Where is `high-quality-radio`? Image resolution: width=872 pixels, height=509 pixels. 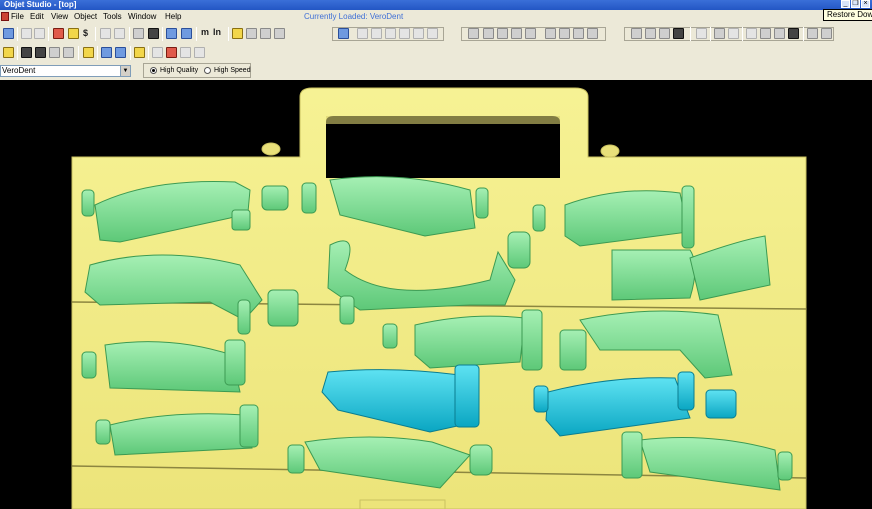
high-quality-radio is located at coordinates (153, 70).